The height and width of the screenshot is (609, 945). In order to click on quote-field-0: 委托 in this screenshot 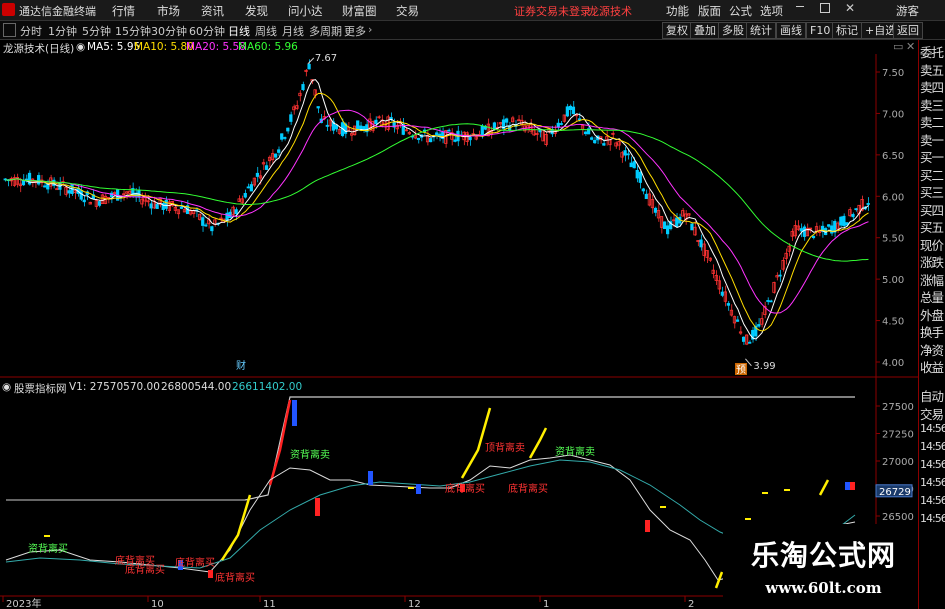, I will do `click(932, 52)`.